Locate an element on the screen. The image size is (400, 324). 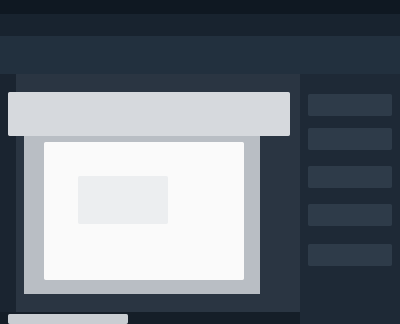
status-bar-tab is located at coordinates (68, 319).